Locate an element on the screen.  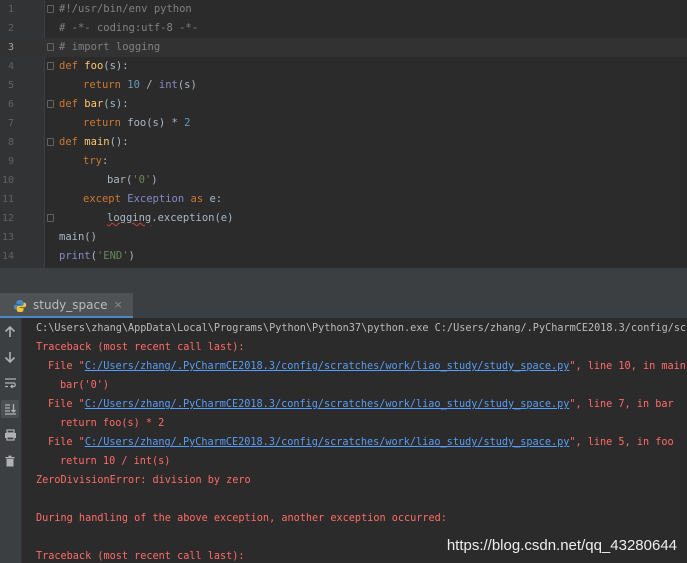
print-icon is located at coordinates (10, 435).